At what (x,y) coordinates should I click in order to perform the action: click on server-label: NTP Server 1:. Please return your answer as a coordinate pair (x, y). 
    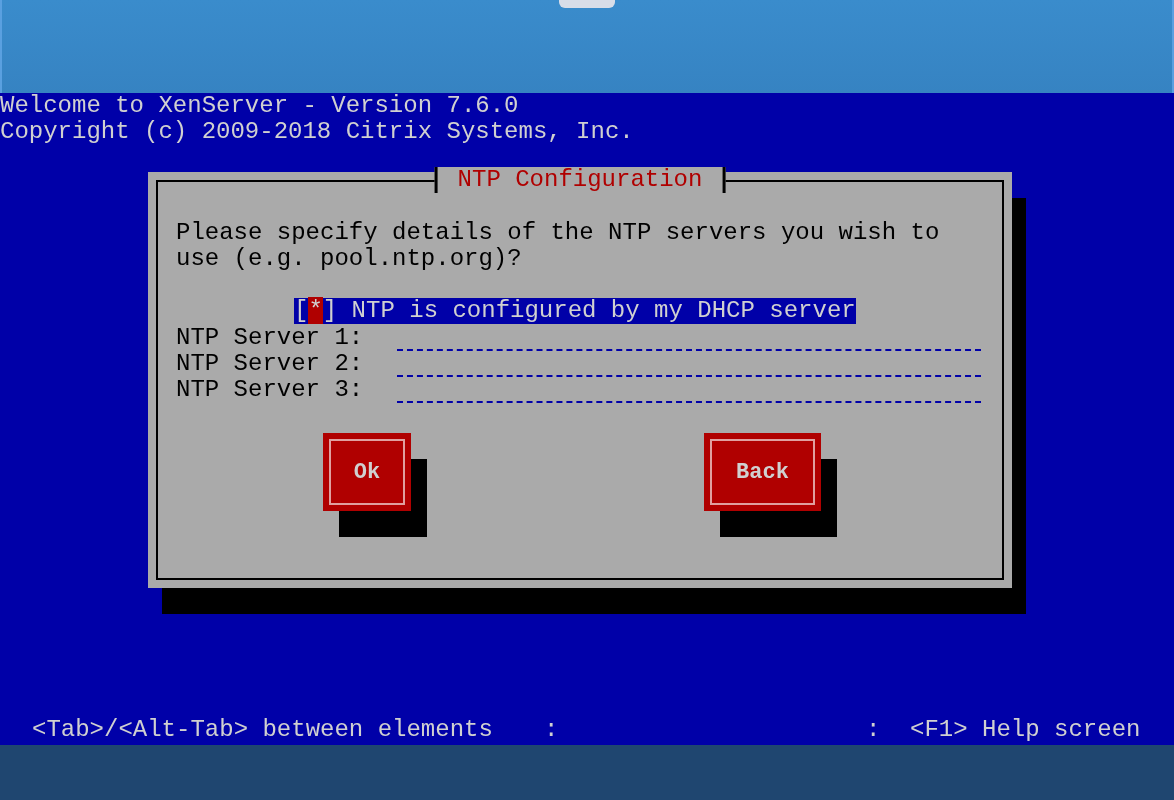
    Looking at the image, I should click on (270, 337).